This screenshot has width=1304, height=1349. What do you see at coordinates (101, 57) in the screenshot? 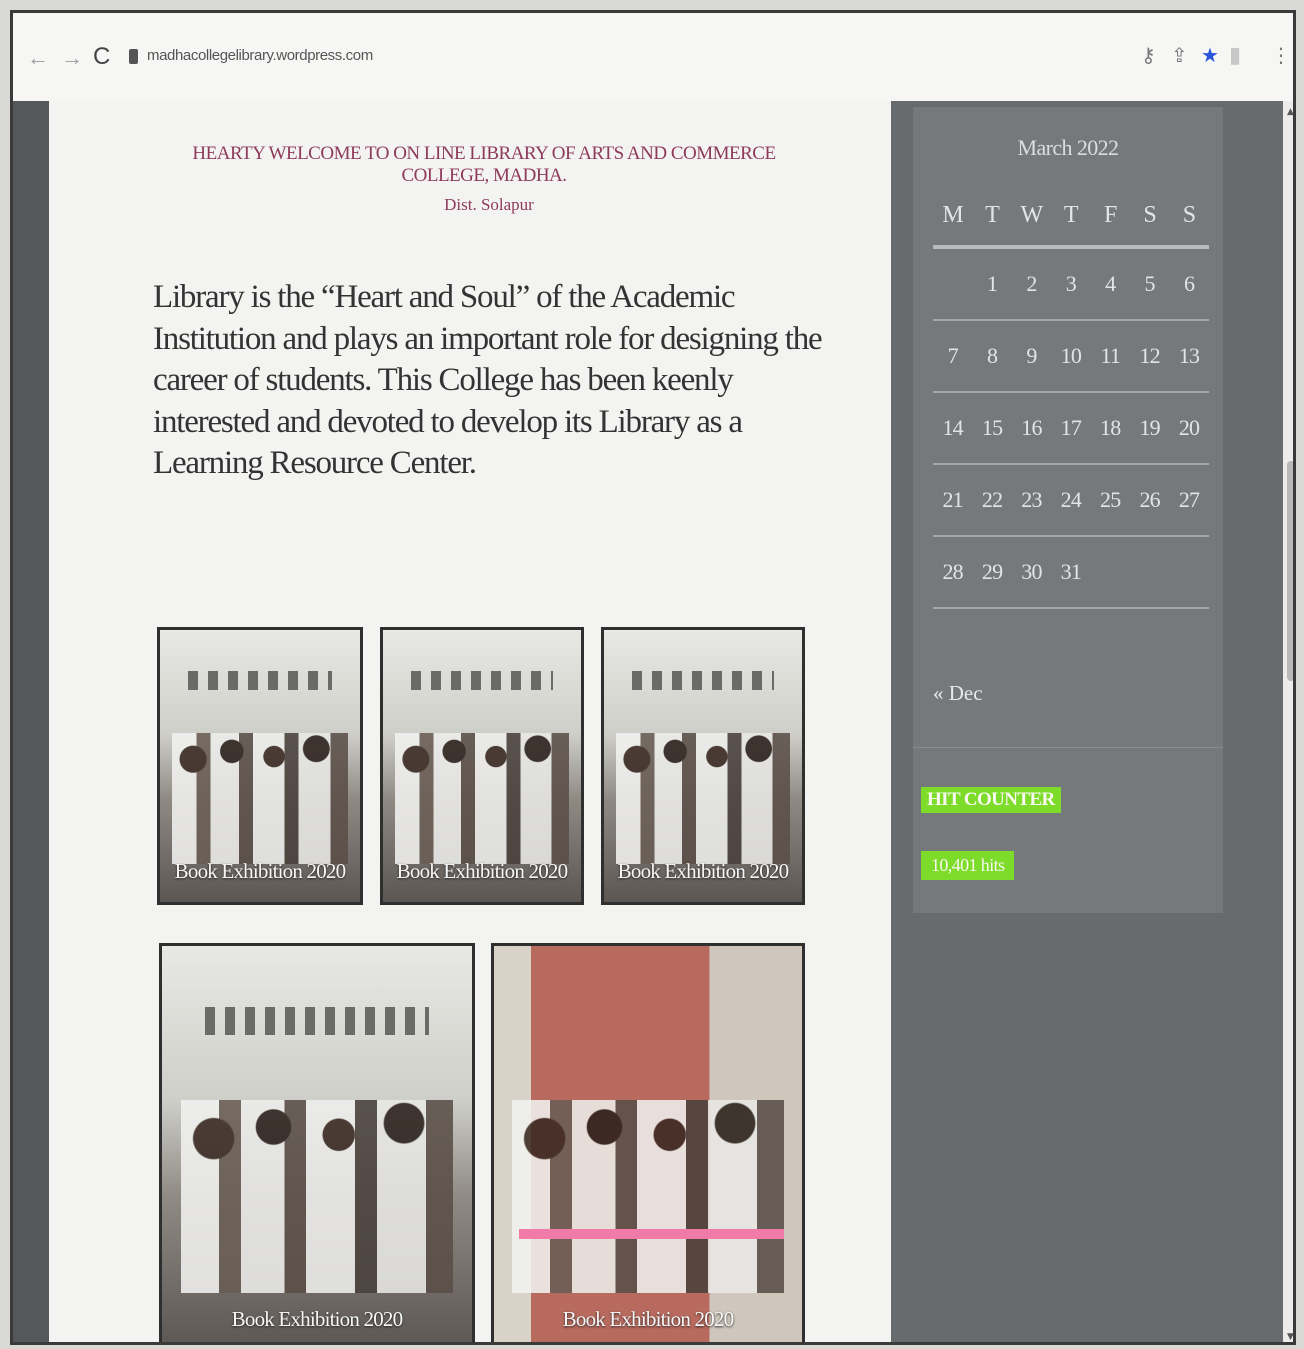
I see `reload-icon: C` at bounding box center [101, 57].